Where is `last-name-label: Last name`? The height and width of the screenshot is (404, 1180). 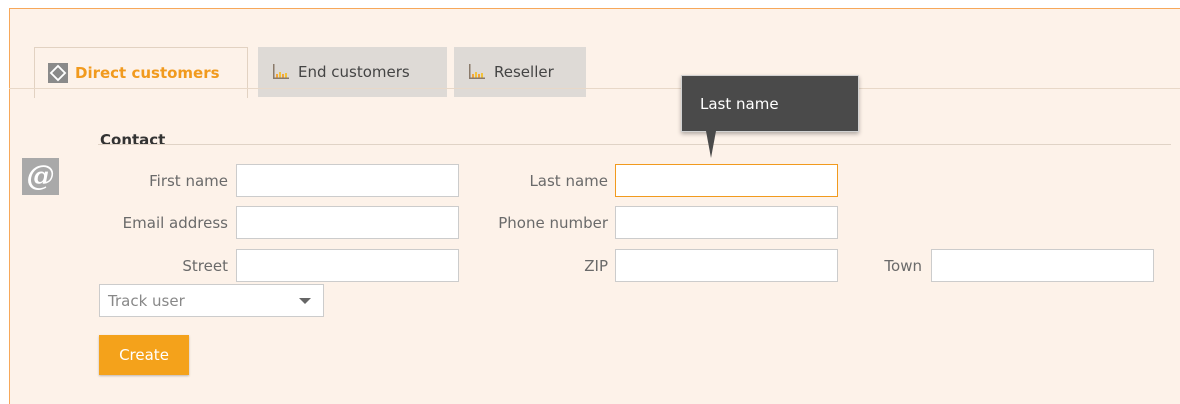 last-name-label: Last name is located at coordinates (568, 181).